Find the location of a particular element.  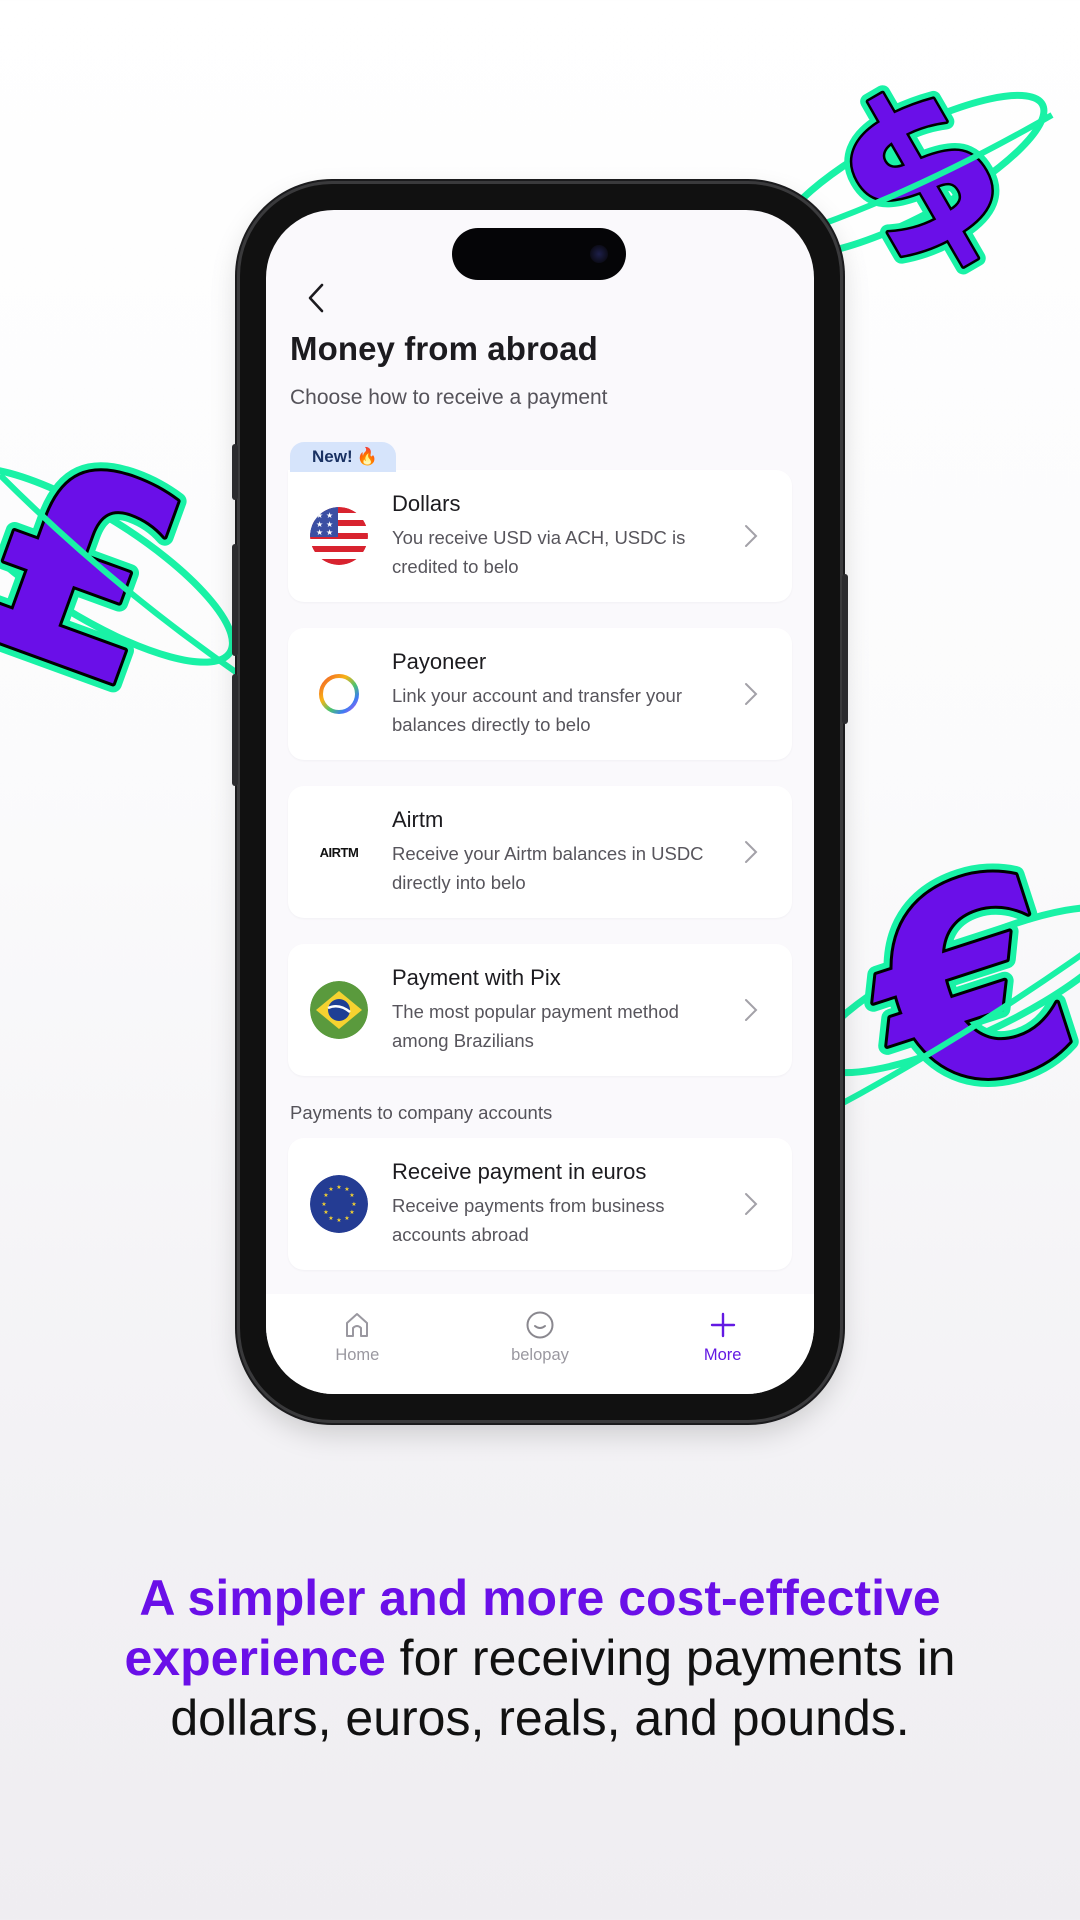

dynamic-island is located at coordinates (539, 254).